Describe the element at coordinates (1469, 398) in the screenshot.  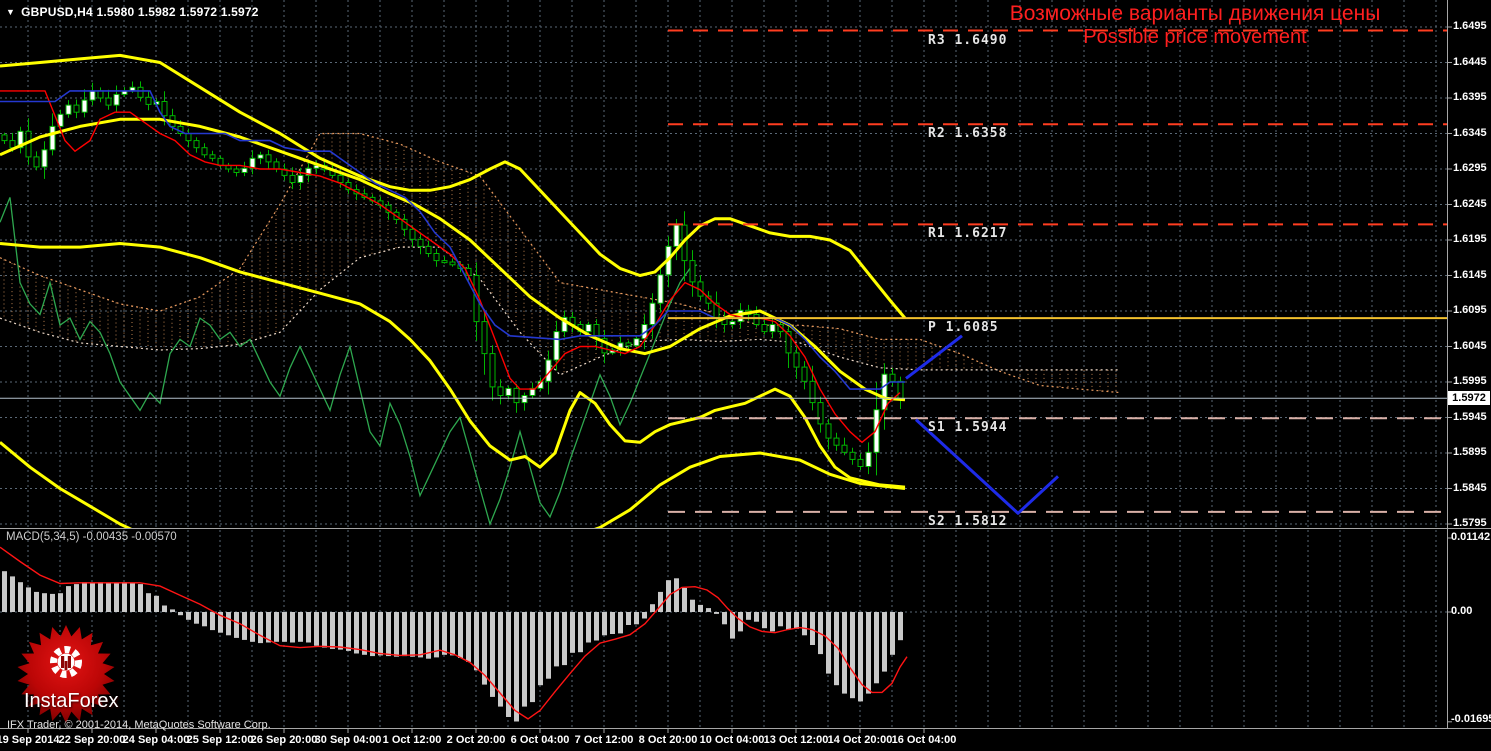
I see `current-price-badge: 1.5972` at that location.